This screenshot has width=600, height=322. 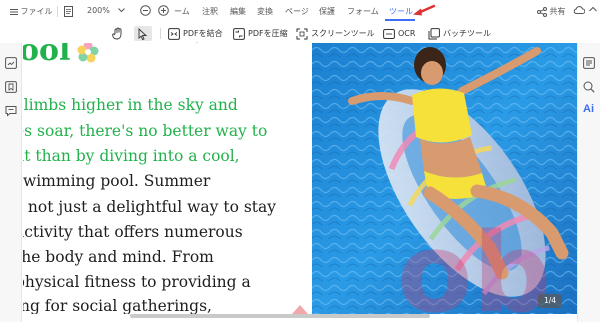 I want to click on document-icon, so click(x=68, y=11).